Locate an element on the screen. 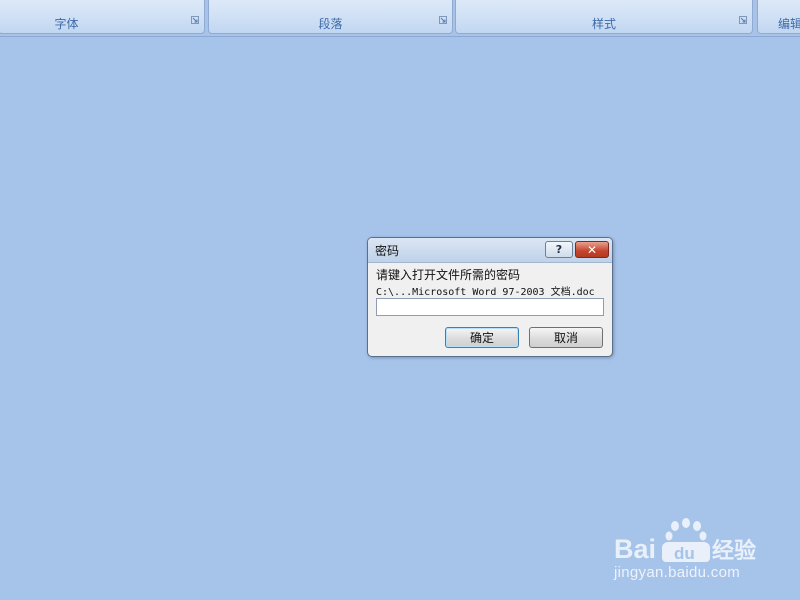 The height and width of the screenshot is (600, 800). ribbon-group-paragraph: 段落 is located at coordinates (330, 17).